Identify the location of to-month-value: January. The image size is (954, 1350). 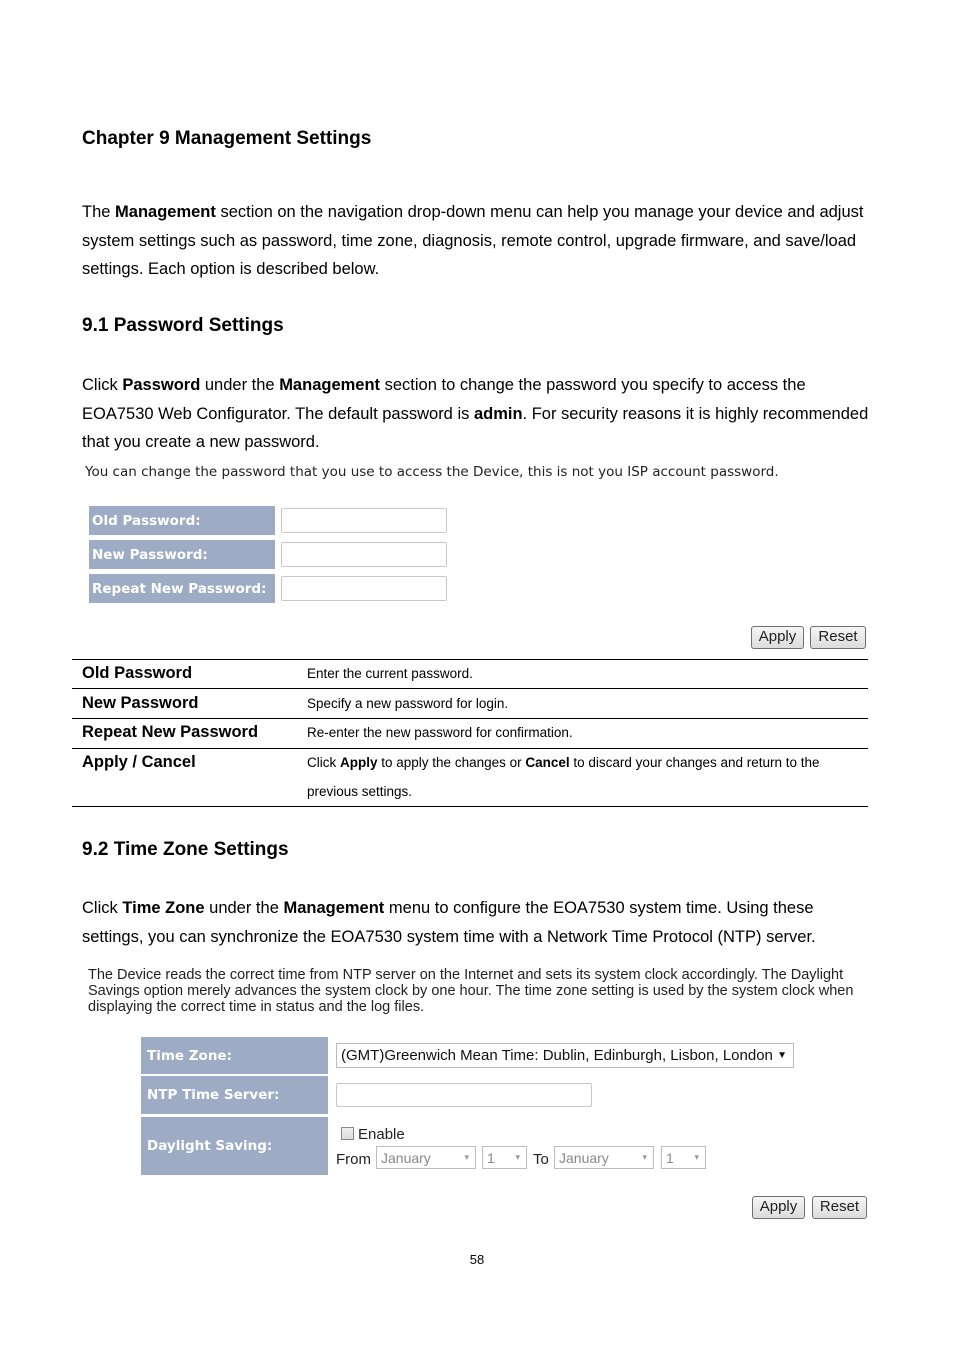
(584, 1157).